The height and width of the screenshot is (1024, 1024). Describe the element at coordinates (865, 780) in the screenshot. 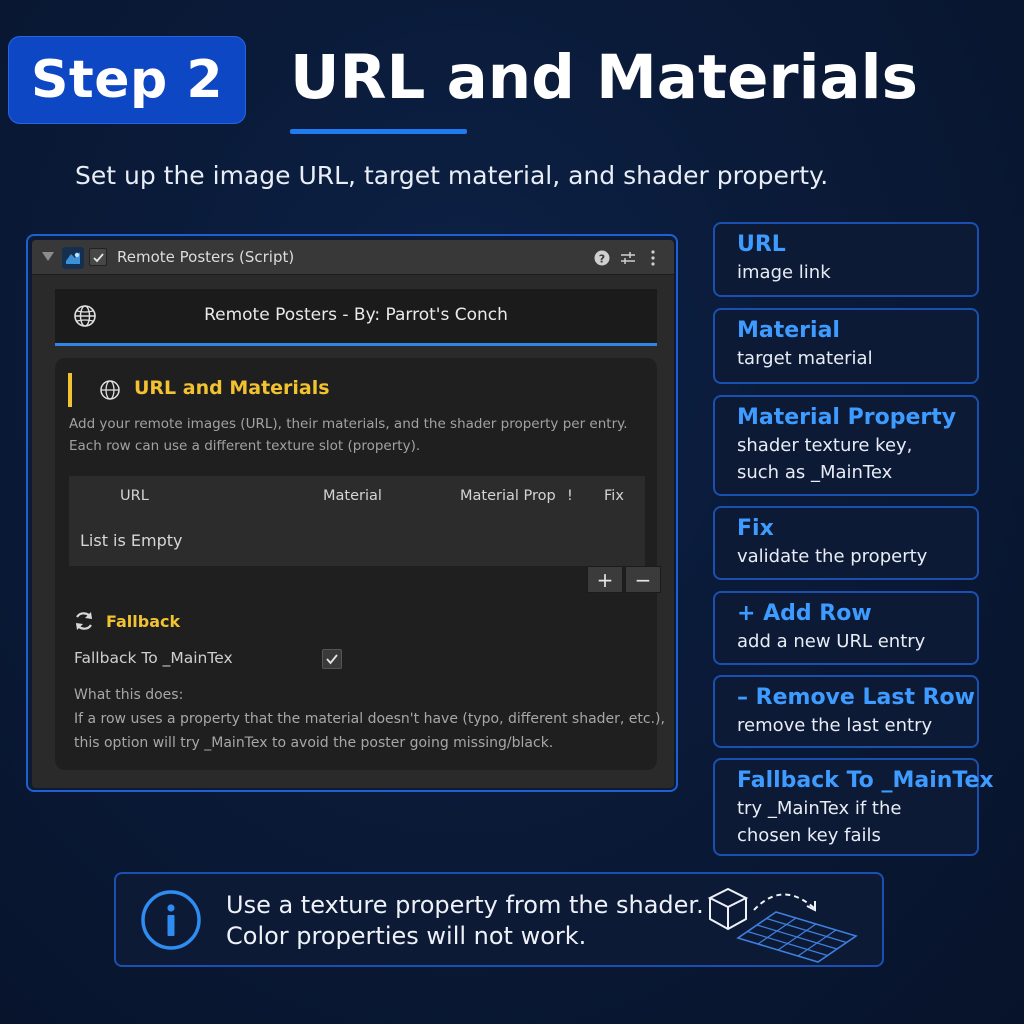

I see `info-card-title: Fallback To _MainTex` at that location.